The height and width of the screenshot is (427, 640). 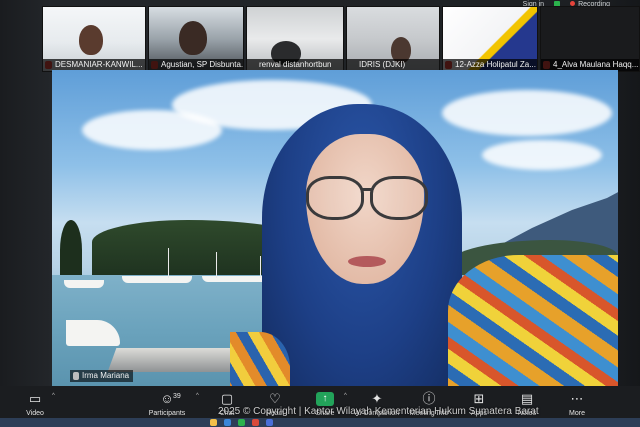 I want to click on participants-options-caret: ^, so click(x=197, y=396).